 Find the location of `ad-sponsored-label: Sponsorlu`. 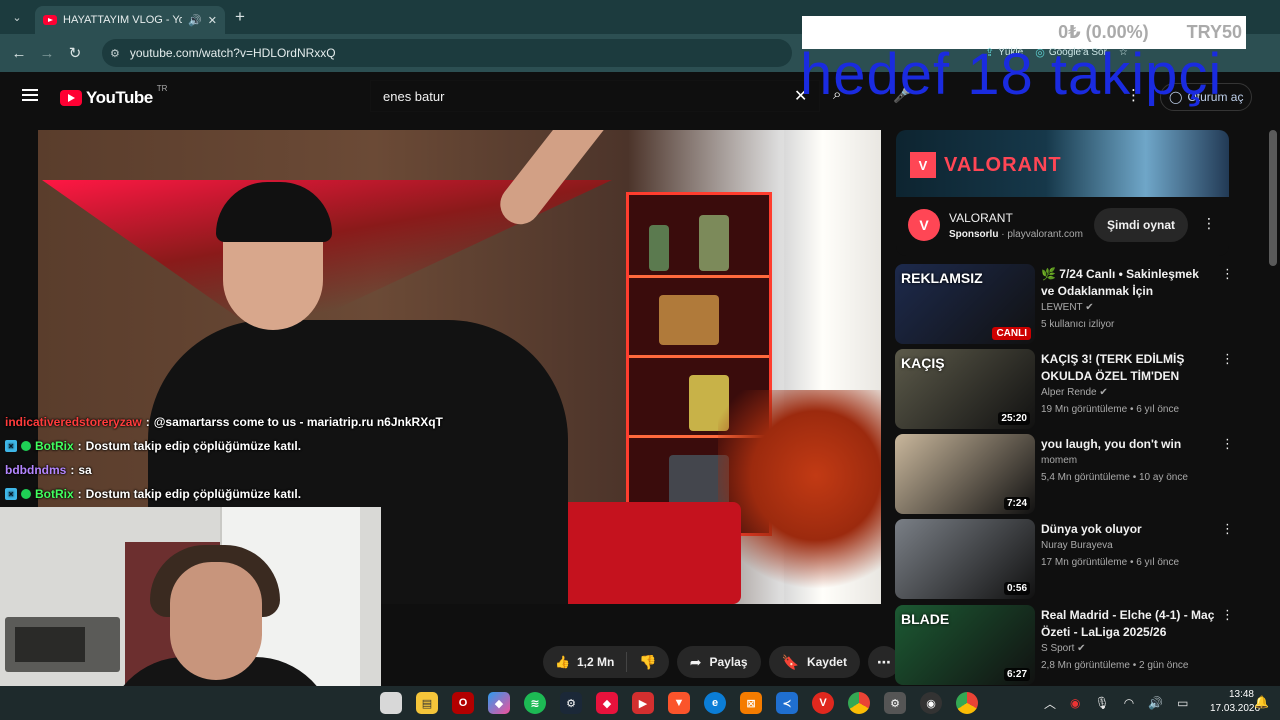

ad-sponsored-label: Sponsorlu is located at coordinates (974, 234).